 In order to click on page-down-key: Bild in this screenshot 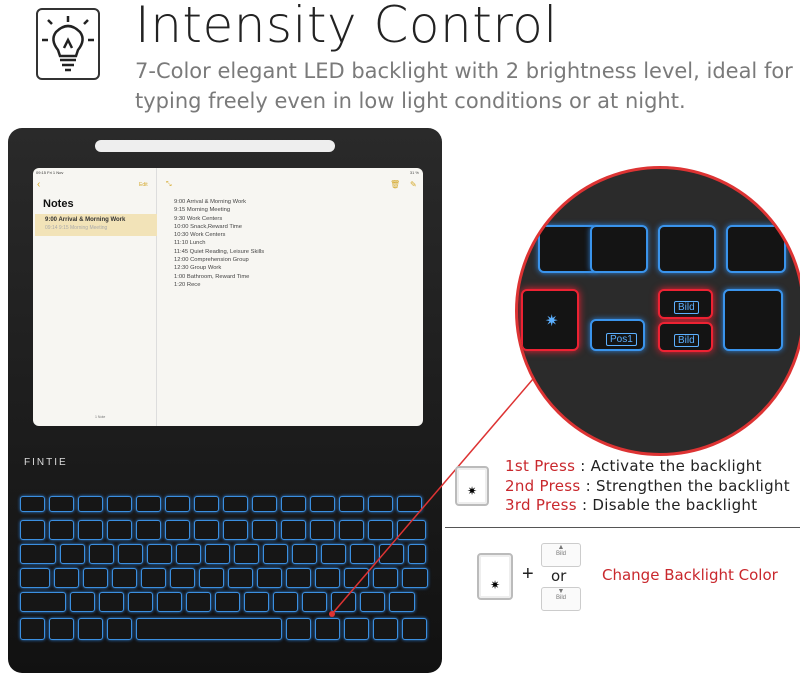, I will do `click(685, 337)`.